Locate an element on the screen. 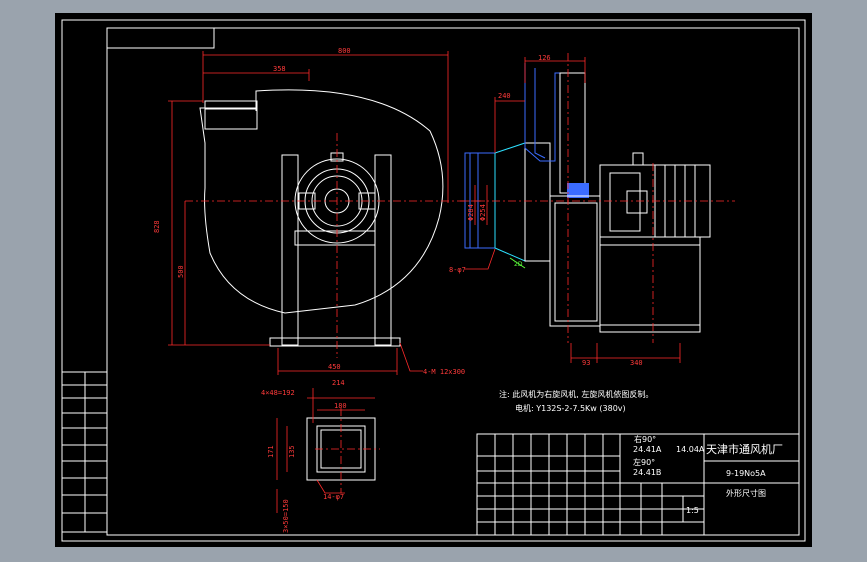  left-angle: 左90° is located at coordinates (644, 462).